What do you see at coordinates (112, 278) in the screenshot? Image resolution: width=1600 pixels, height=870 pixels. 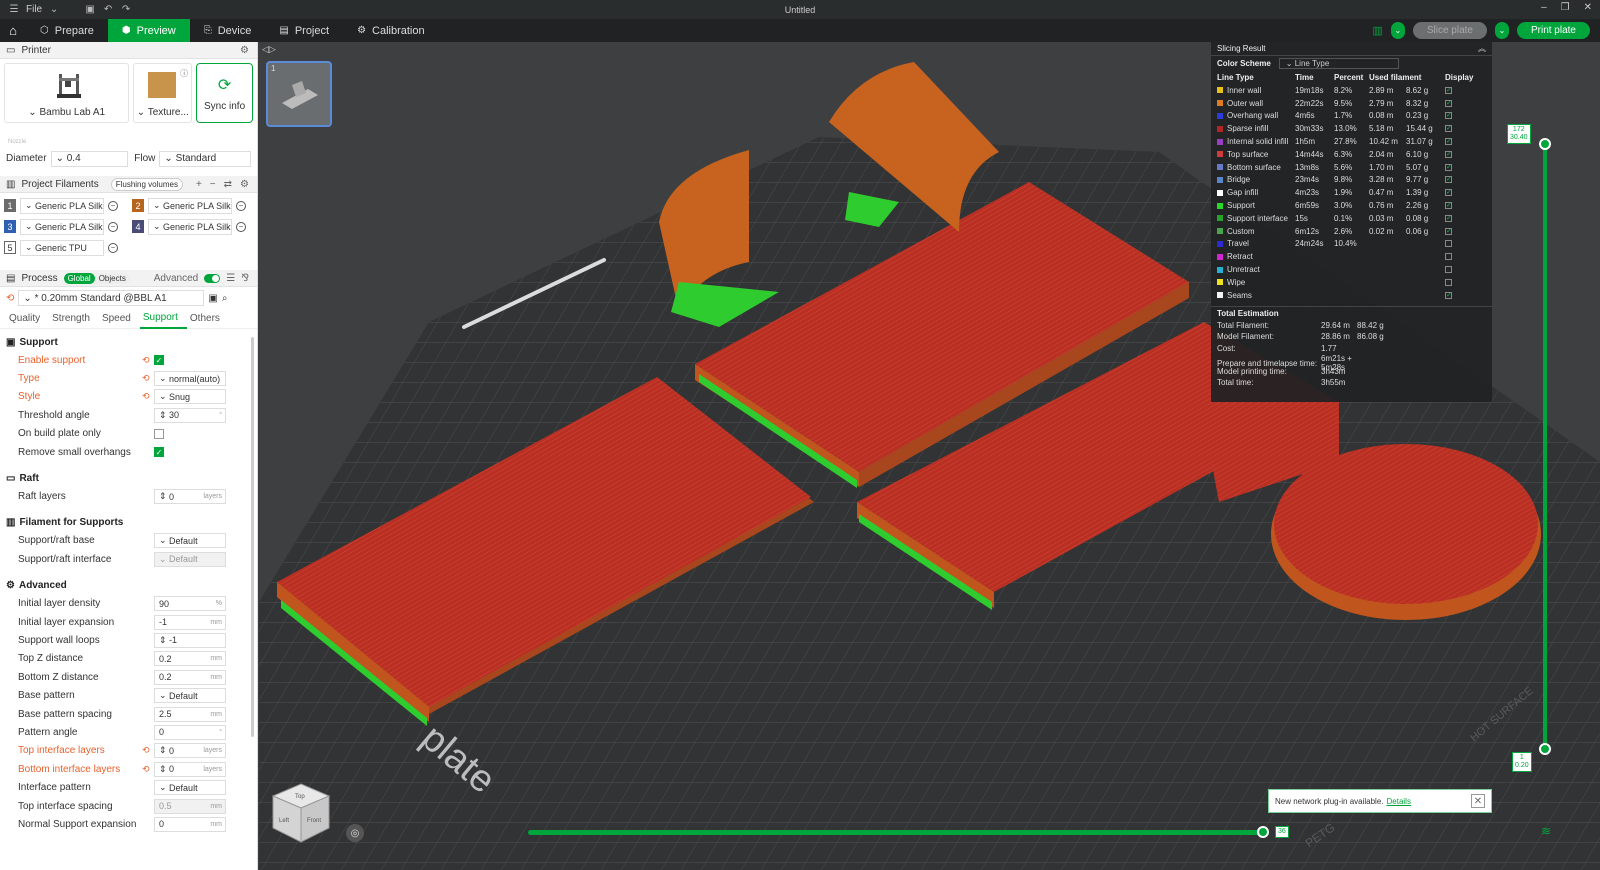 I see `objects-toggle: Objects` at bounding box center [112, 278].